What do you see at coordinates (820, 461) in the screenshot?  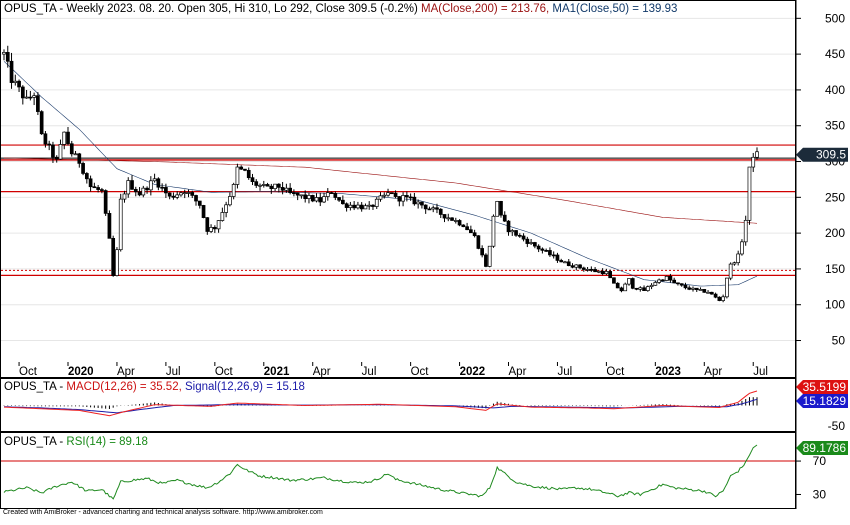 I see `rsi-tick-label: 70` at bounding box center [820, 461].